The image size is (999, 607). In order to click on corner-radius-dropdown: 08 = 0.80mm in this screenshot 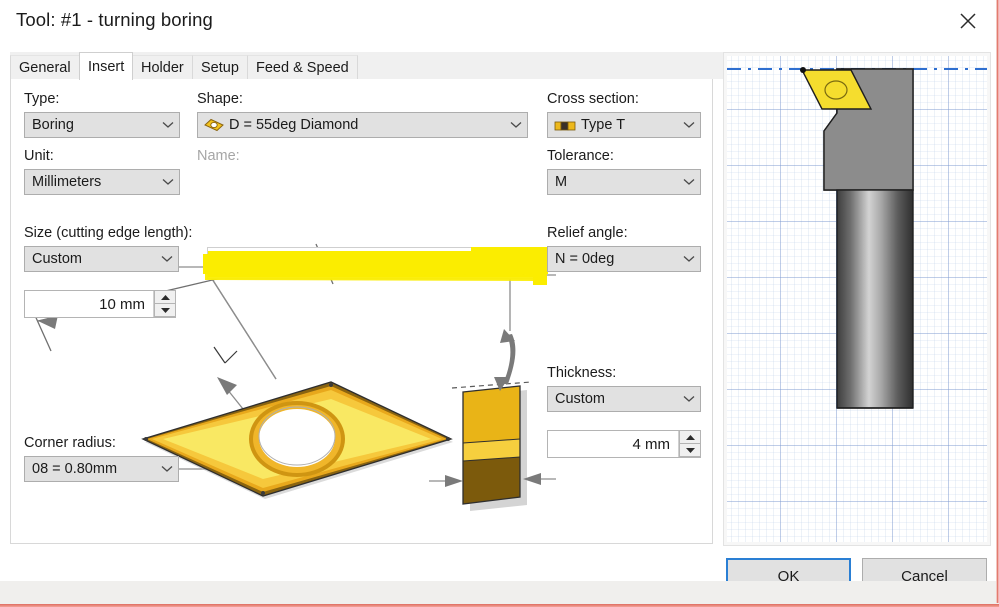, I will do `click(101, 469)`.